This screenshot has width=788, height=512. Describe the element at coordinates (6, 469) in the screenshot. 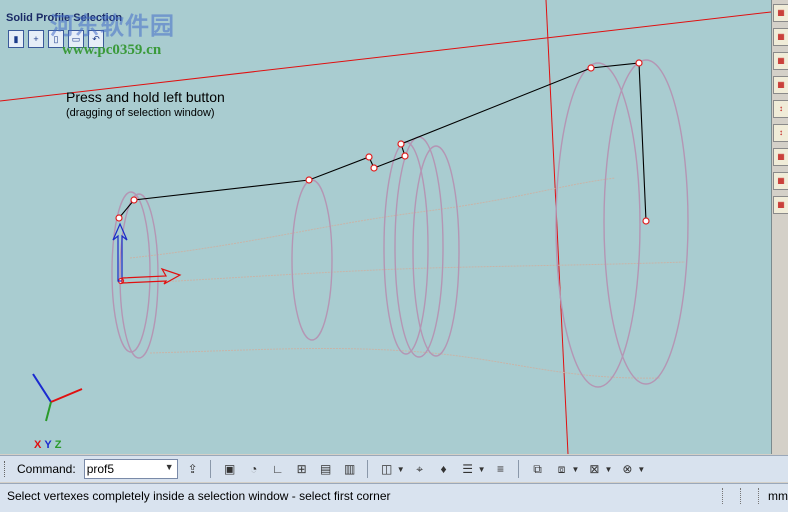

I see `toolbar-grip` at that location.